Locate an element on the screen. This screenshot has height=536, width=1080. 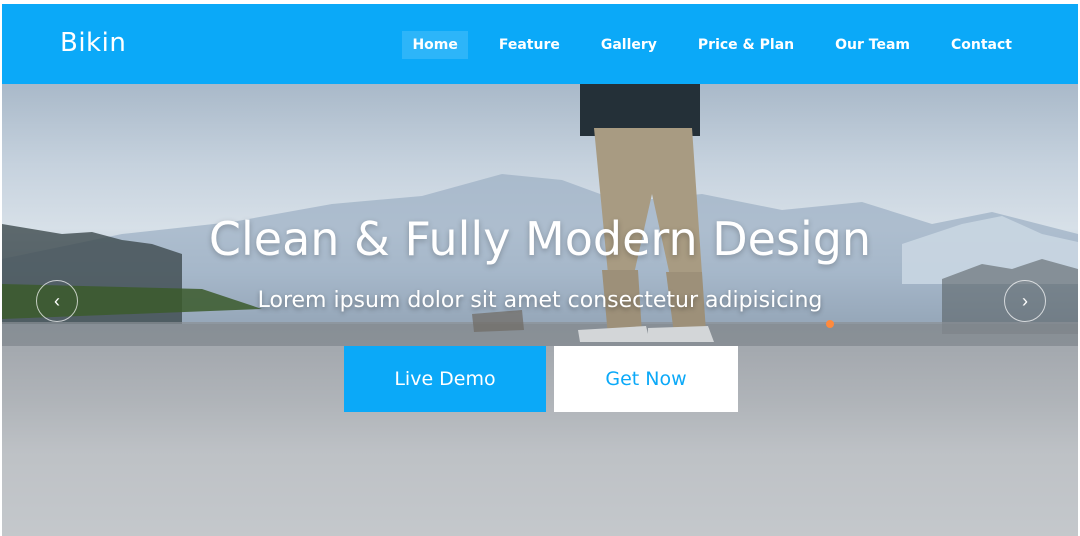
live-demo-button: Live Demo is located at coordinates (445, 379).